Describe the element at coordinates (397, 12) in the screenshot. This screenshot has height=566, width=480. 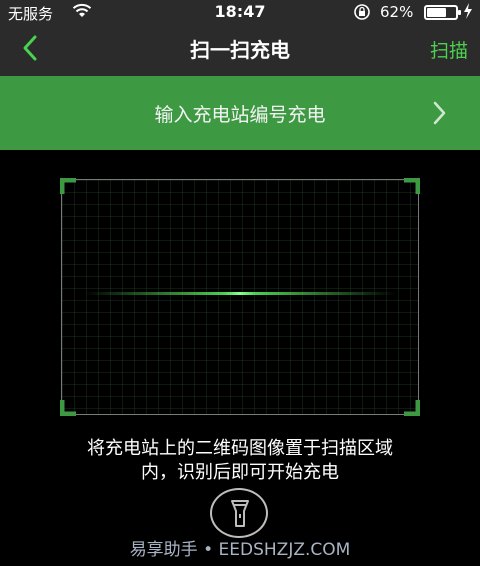
I see `battery-percent: 62%` at that location.